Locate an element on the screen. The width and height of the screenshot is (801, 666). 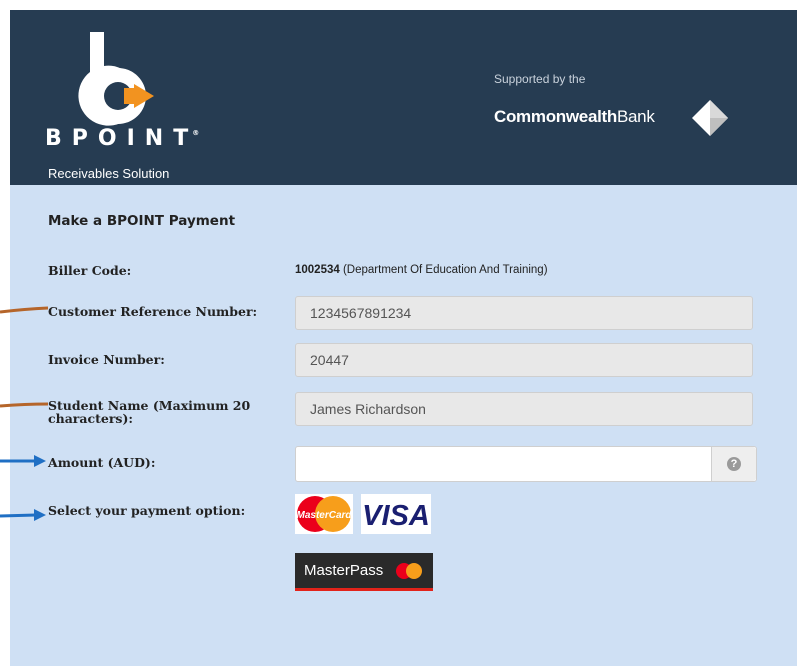
mastercard-text: MasterCard is located at coordinates (324, 515).